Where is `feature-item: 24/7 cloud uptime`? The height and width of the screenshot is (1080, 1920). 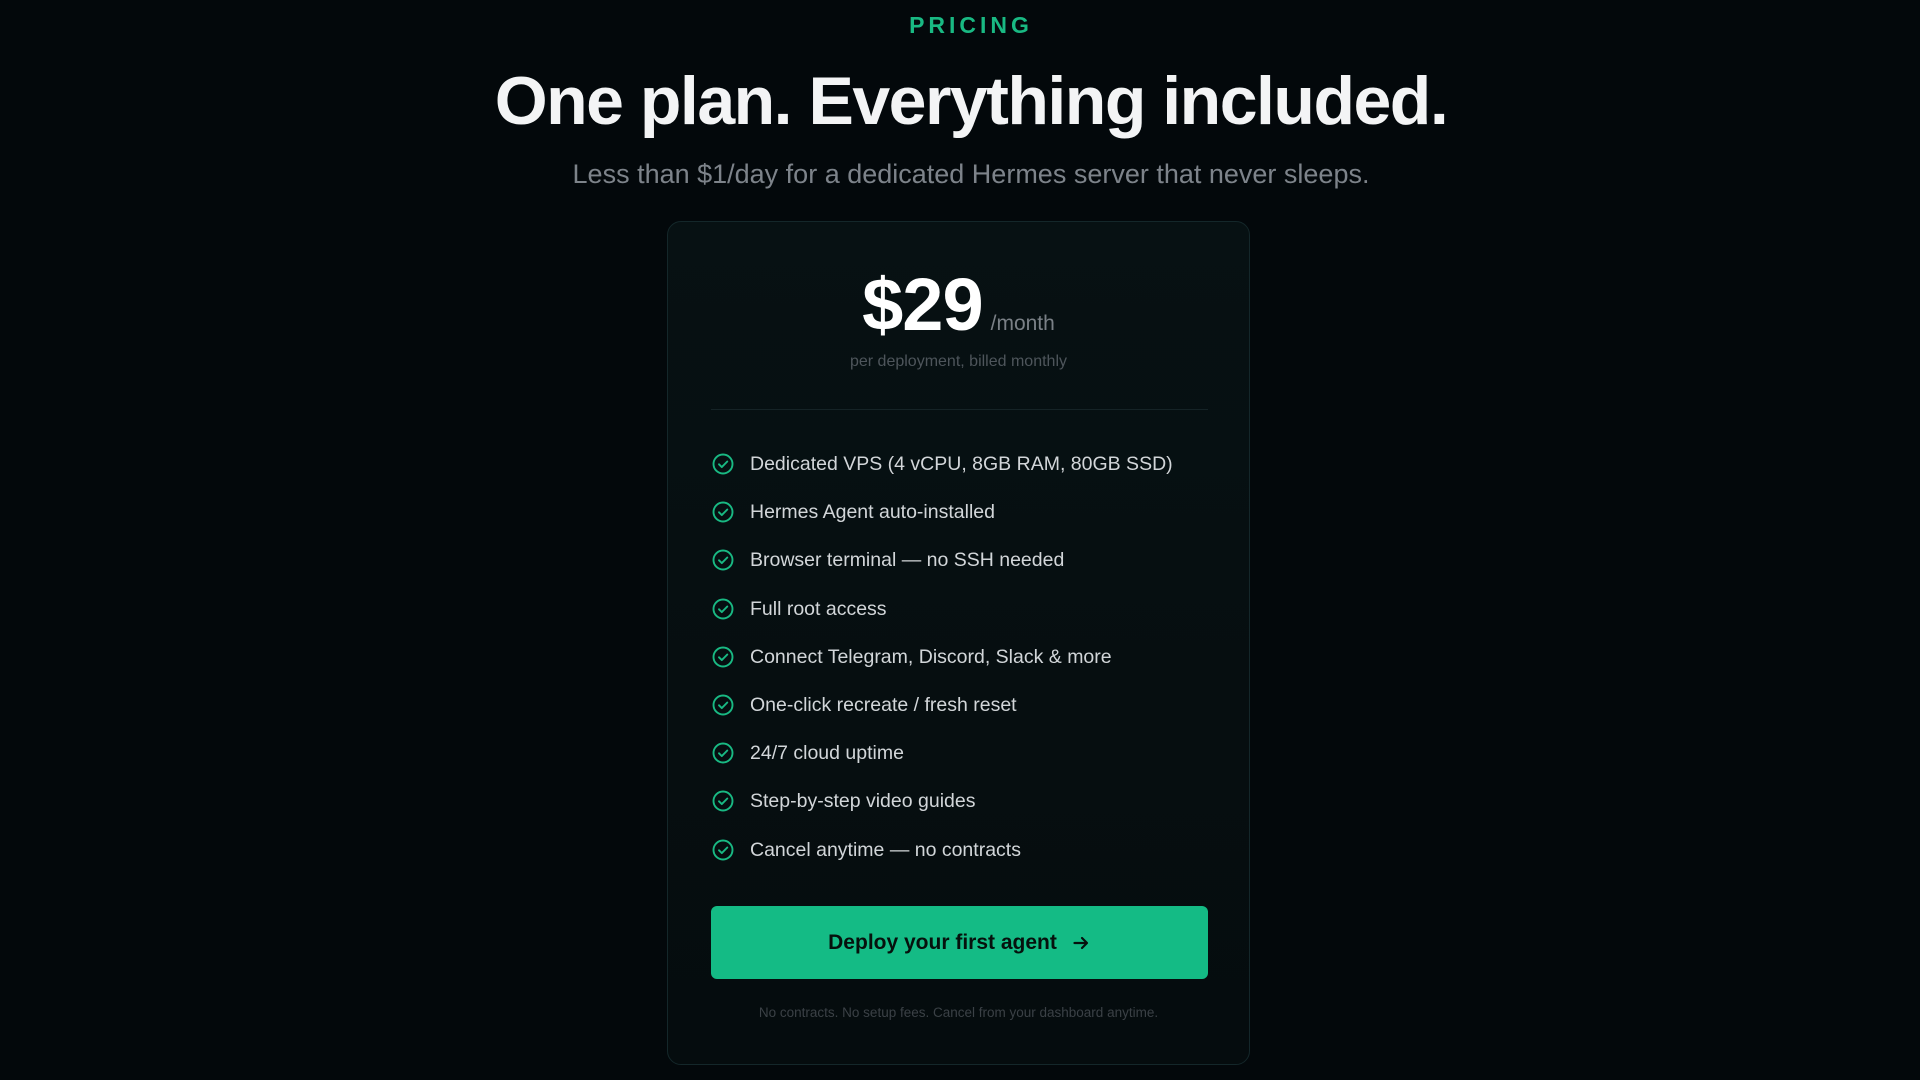
feature-item: 24/7 cloud uptime is located at coordinates (961, 764).